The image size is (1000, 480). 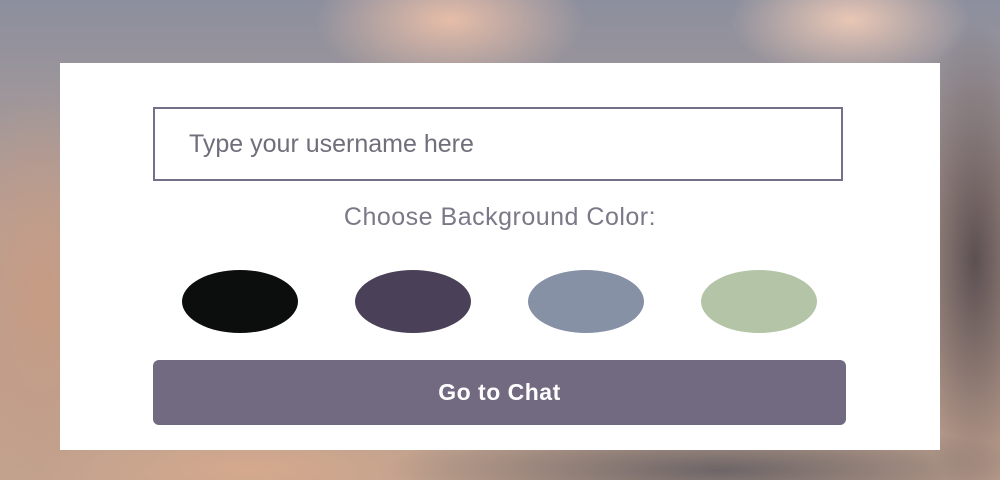 I want to click on color-option-dark-purple, so click(x=413, y=301).